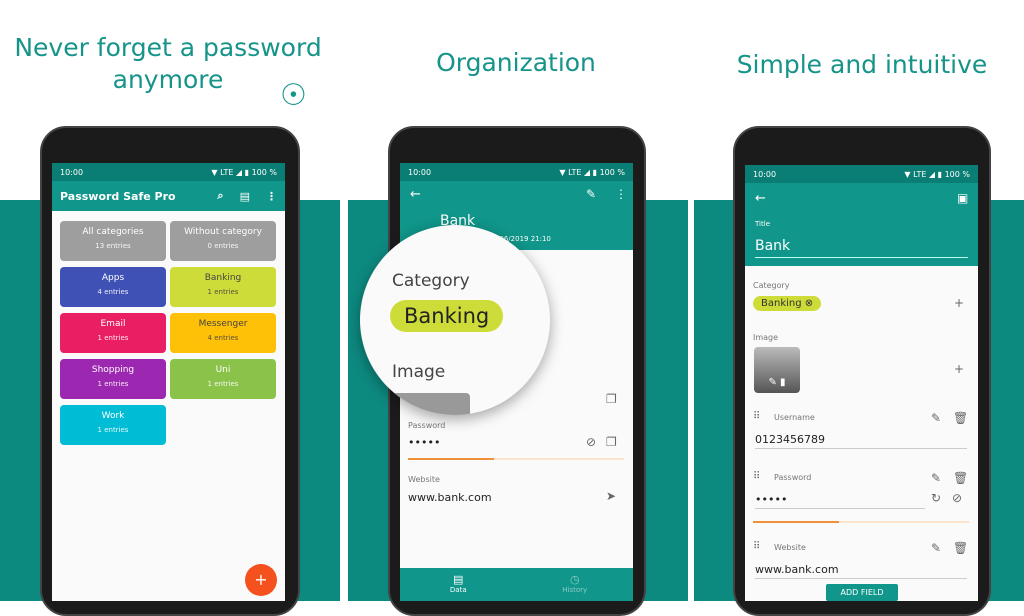 The width and height of the screenshot is (1024, 616). What do you see at coordinates (611, 496) in the screenshot?
I see `send-icon: ➤` at bounding box center [611, 496].